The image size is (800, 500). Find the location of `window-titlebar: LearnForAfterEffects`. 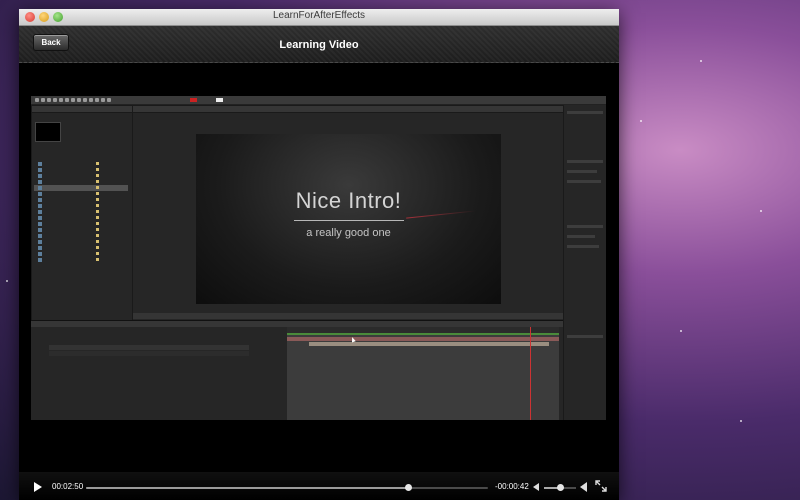

window-titlebar: LearnForAfterEffects is located at coordinates (319, 17).